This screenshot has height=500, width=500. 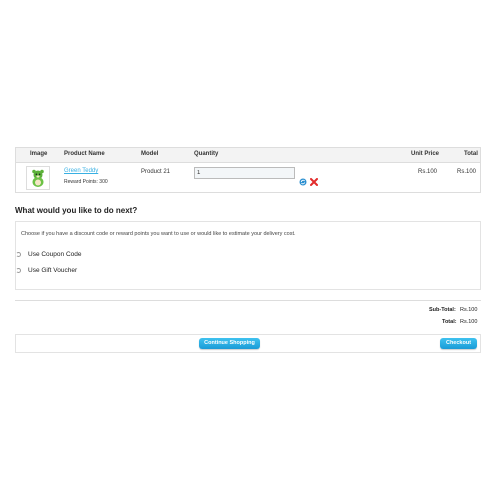 I want to click on column-header-product-name: Product Name, so click(x=84, y=154).